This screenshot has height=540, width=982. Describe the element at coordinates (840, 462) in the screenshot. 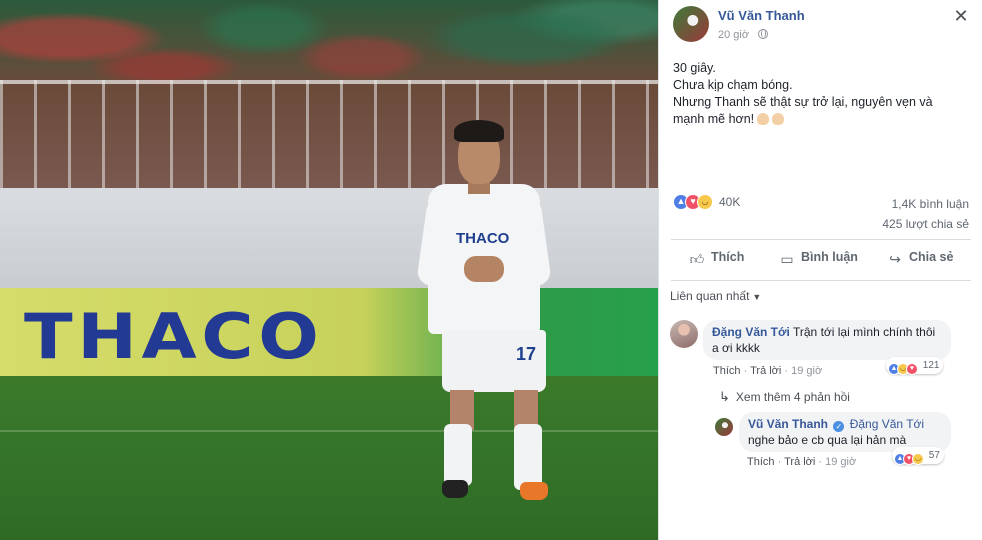

I see `reply-time: 19 giờ` at that location.